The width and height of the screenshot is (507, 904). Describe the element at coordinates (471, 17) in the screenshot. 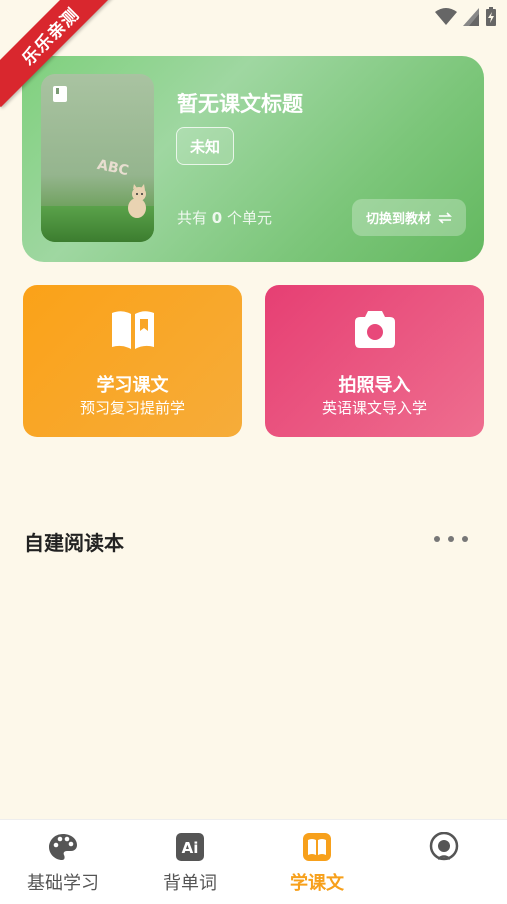

I see `signal-icon` at that location.